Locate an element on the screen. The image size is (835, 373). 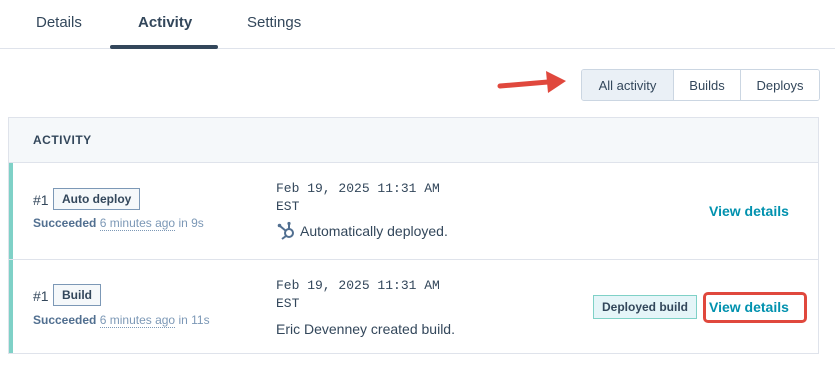
row-description: Eric Devenney created build. is located at coordinates (365, 329).